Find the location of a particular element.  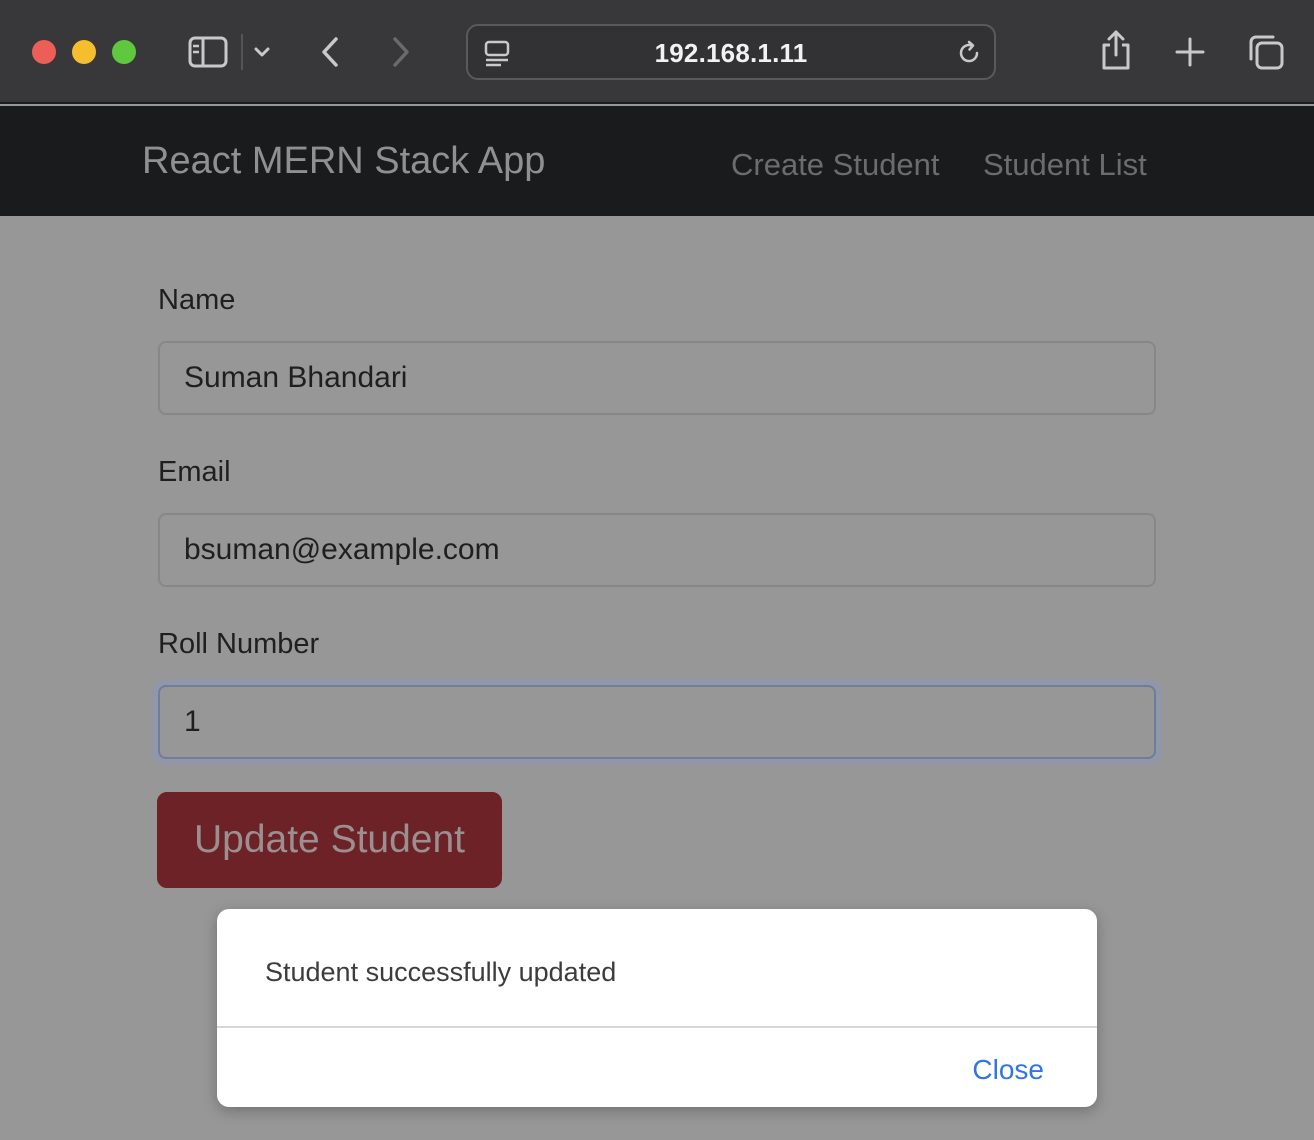

share-icon is located at coordinates (1116, 50).